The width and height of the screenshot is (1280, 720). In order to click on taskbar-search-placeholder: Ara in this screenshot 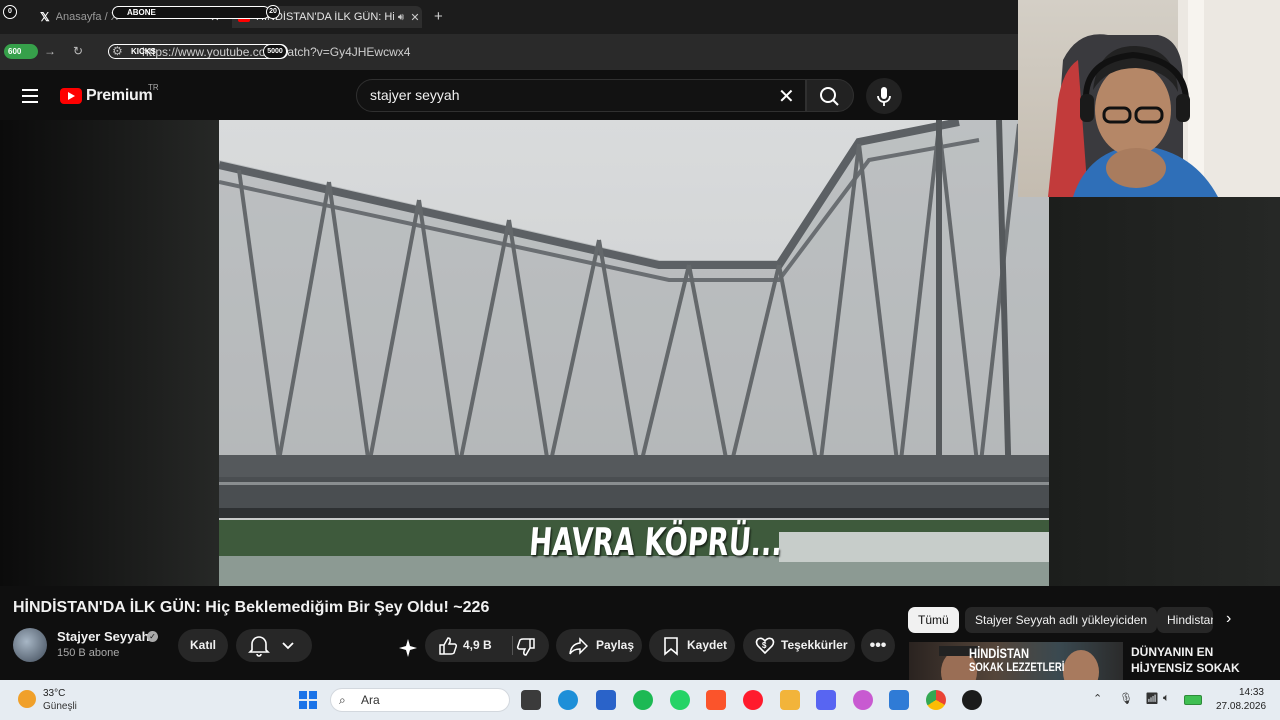, I will do `click(370, 700)`.